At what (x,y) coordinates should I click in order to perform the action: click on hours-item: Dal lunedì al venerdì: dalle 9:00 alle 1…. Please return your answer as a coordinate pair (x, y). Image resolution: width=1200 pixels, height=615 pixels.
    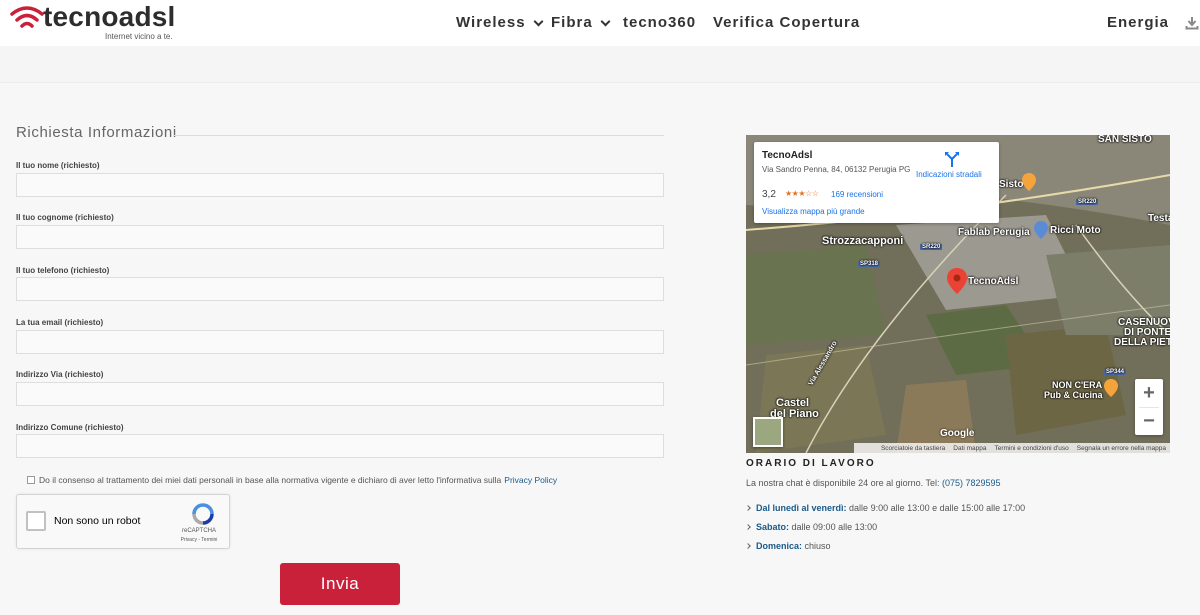
    Looking at the image, I should click on (885, 508).